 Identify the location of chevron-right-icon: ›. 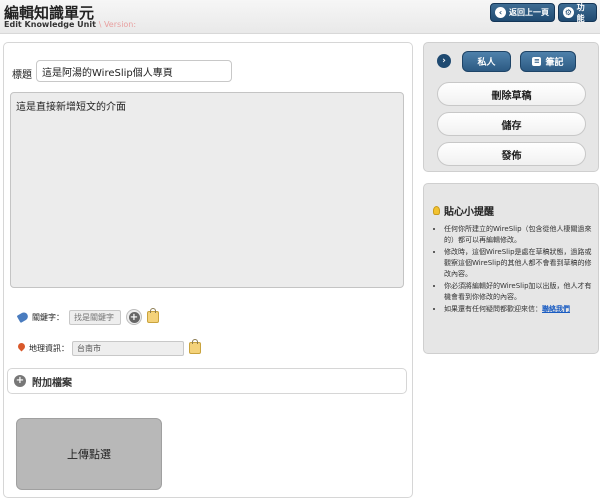
(444, 61).